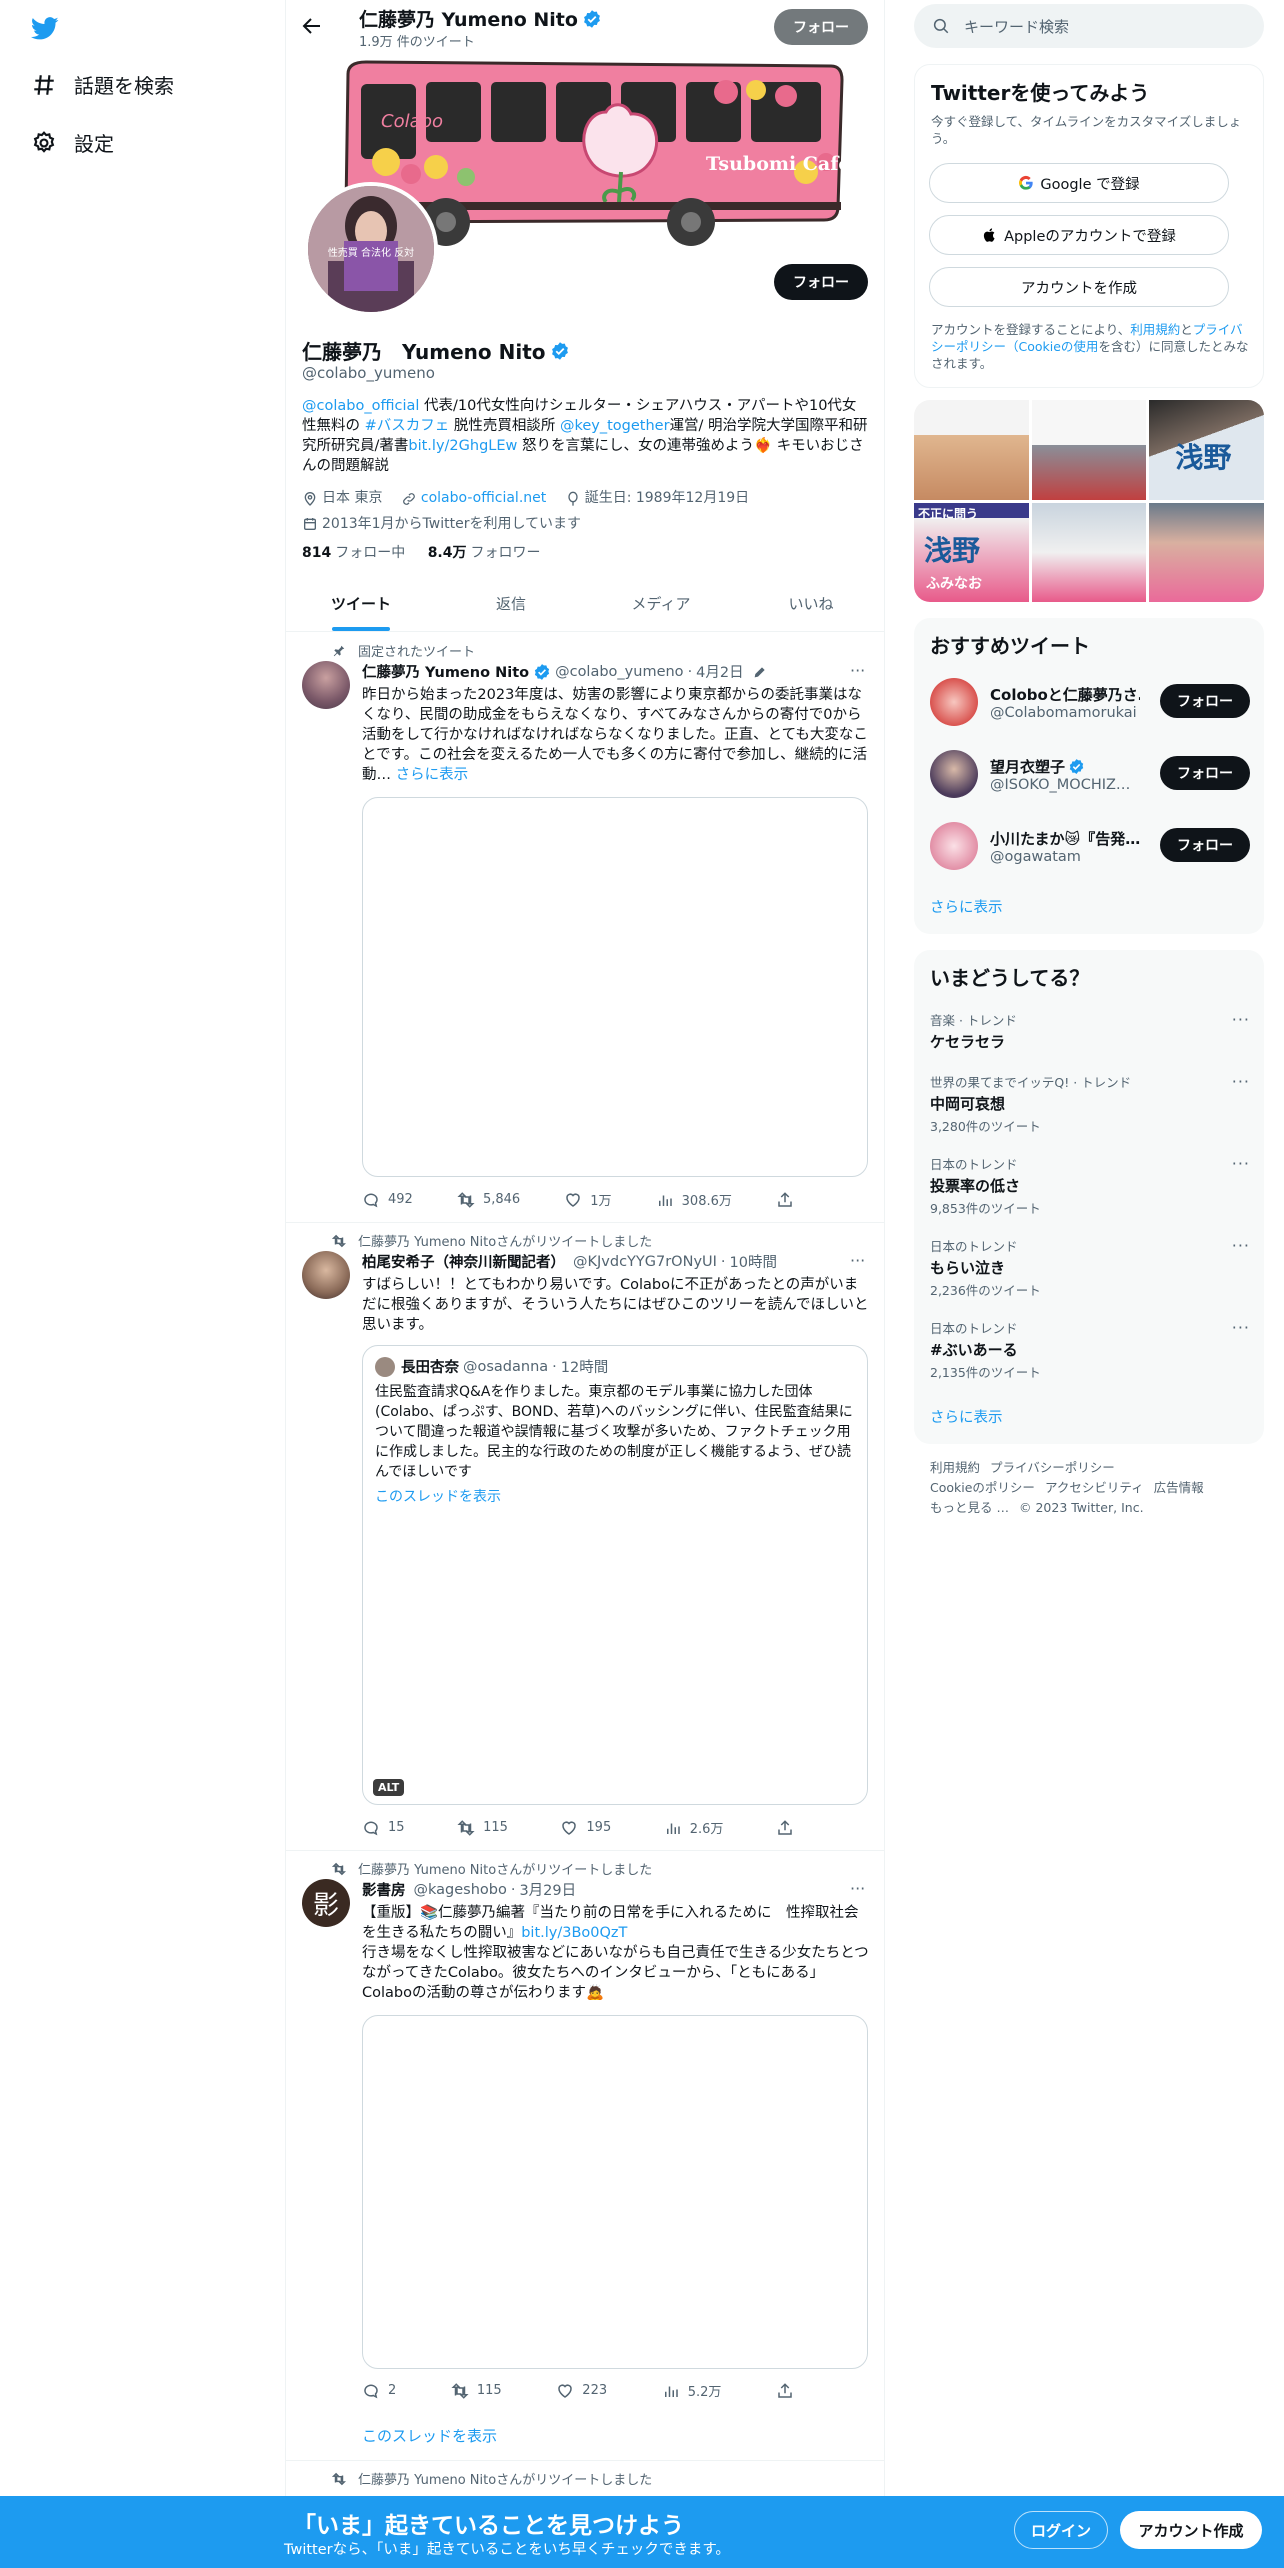 Image resolution: width=1284 pixels, height=2568 pixels. What do you see at coordinates (72, 142) in the screenshot?
I see `nav-settings: 設定` at bounding box center [72, 142].